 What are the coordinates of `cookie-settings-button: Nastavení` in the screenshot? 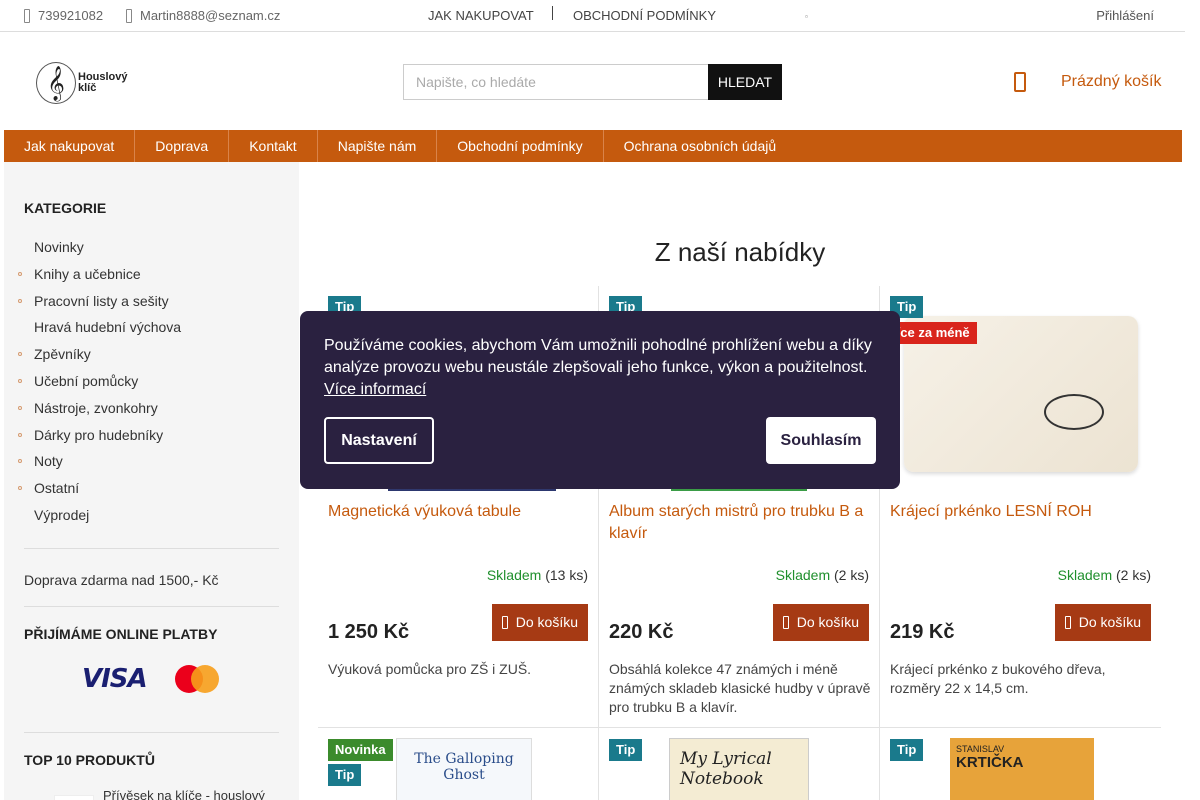 It's located at (379, 440).